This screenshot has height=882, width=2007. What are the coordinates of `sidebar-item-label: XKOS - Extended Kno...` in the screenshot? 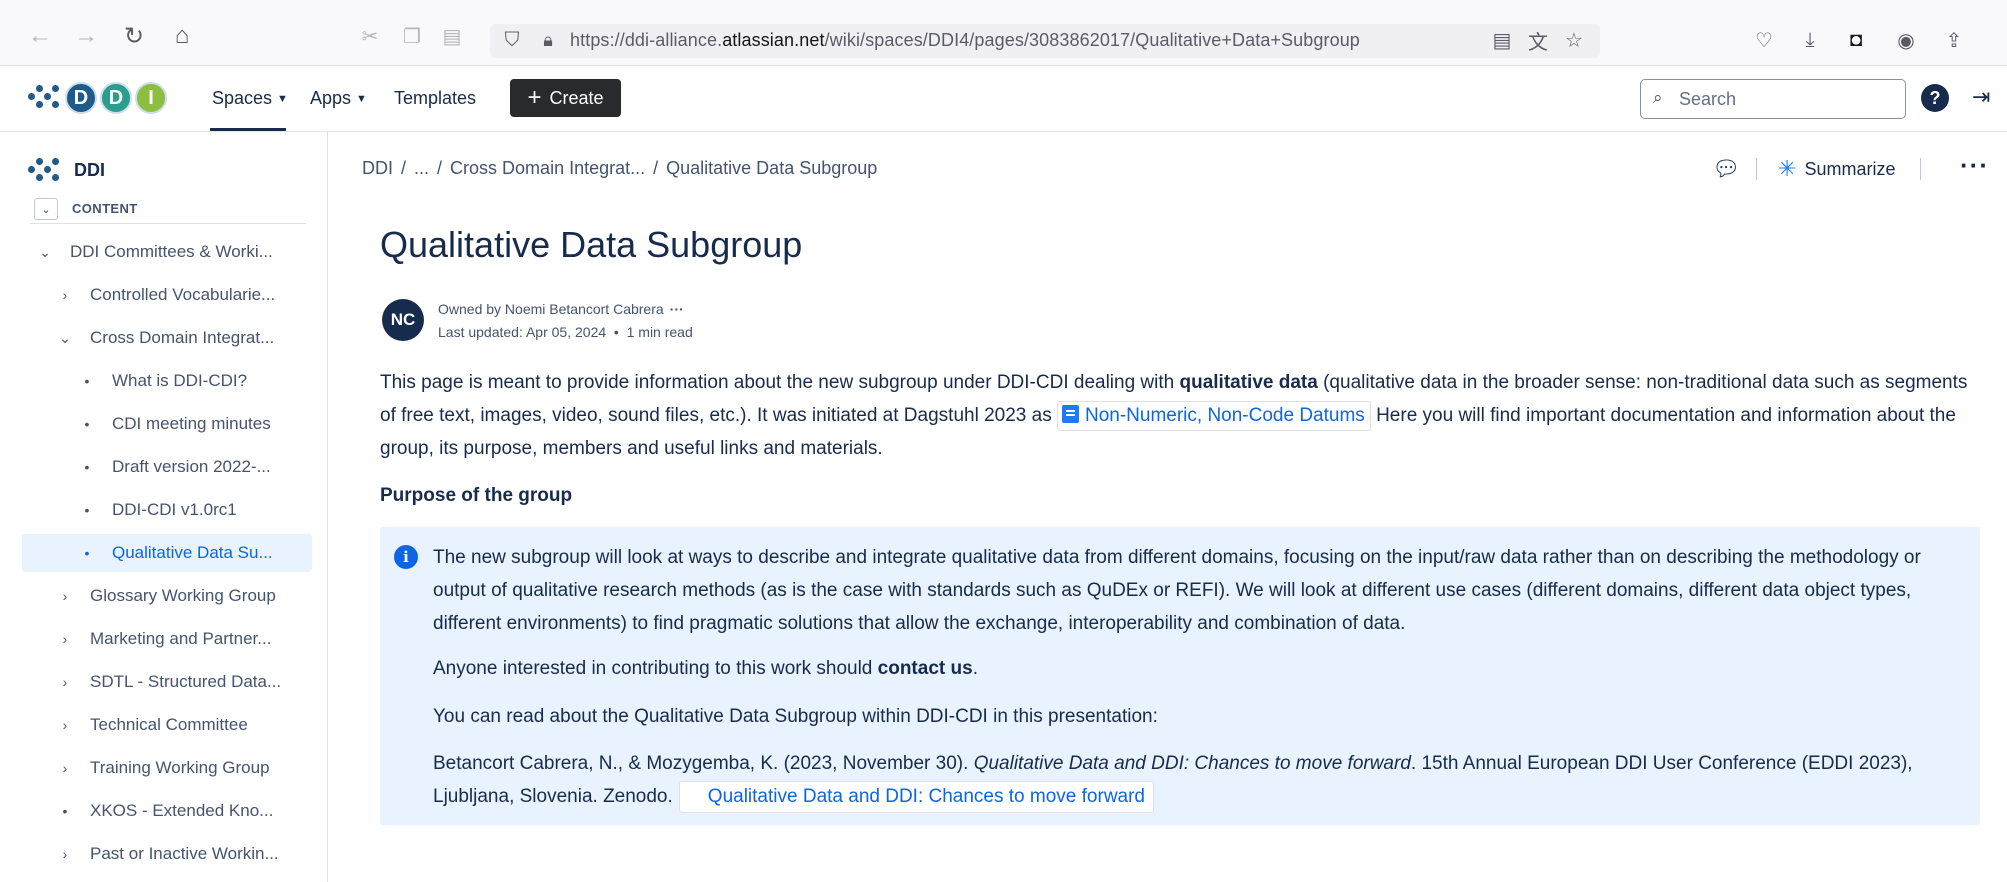 It's located at (182, 810).